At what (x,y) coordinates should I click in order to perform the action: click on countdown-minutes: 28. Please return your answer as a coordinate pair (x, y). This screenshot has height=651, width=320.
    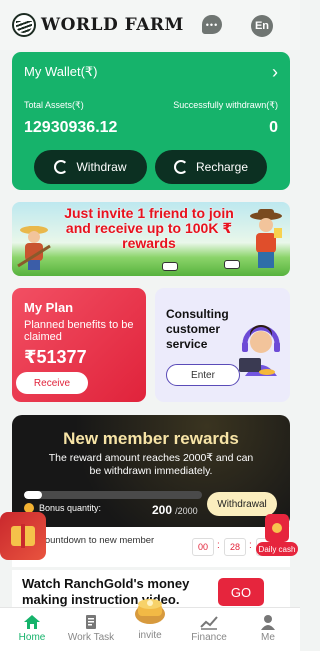
    Looking at the image, I should click on (235, 547).